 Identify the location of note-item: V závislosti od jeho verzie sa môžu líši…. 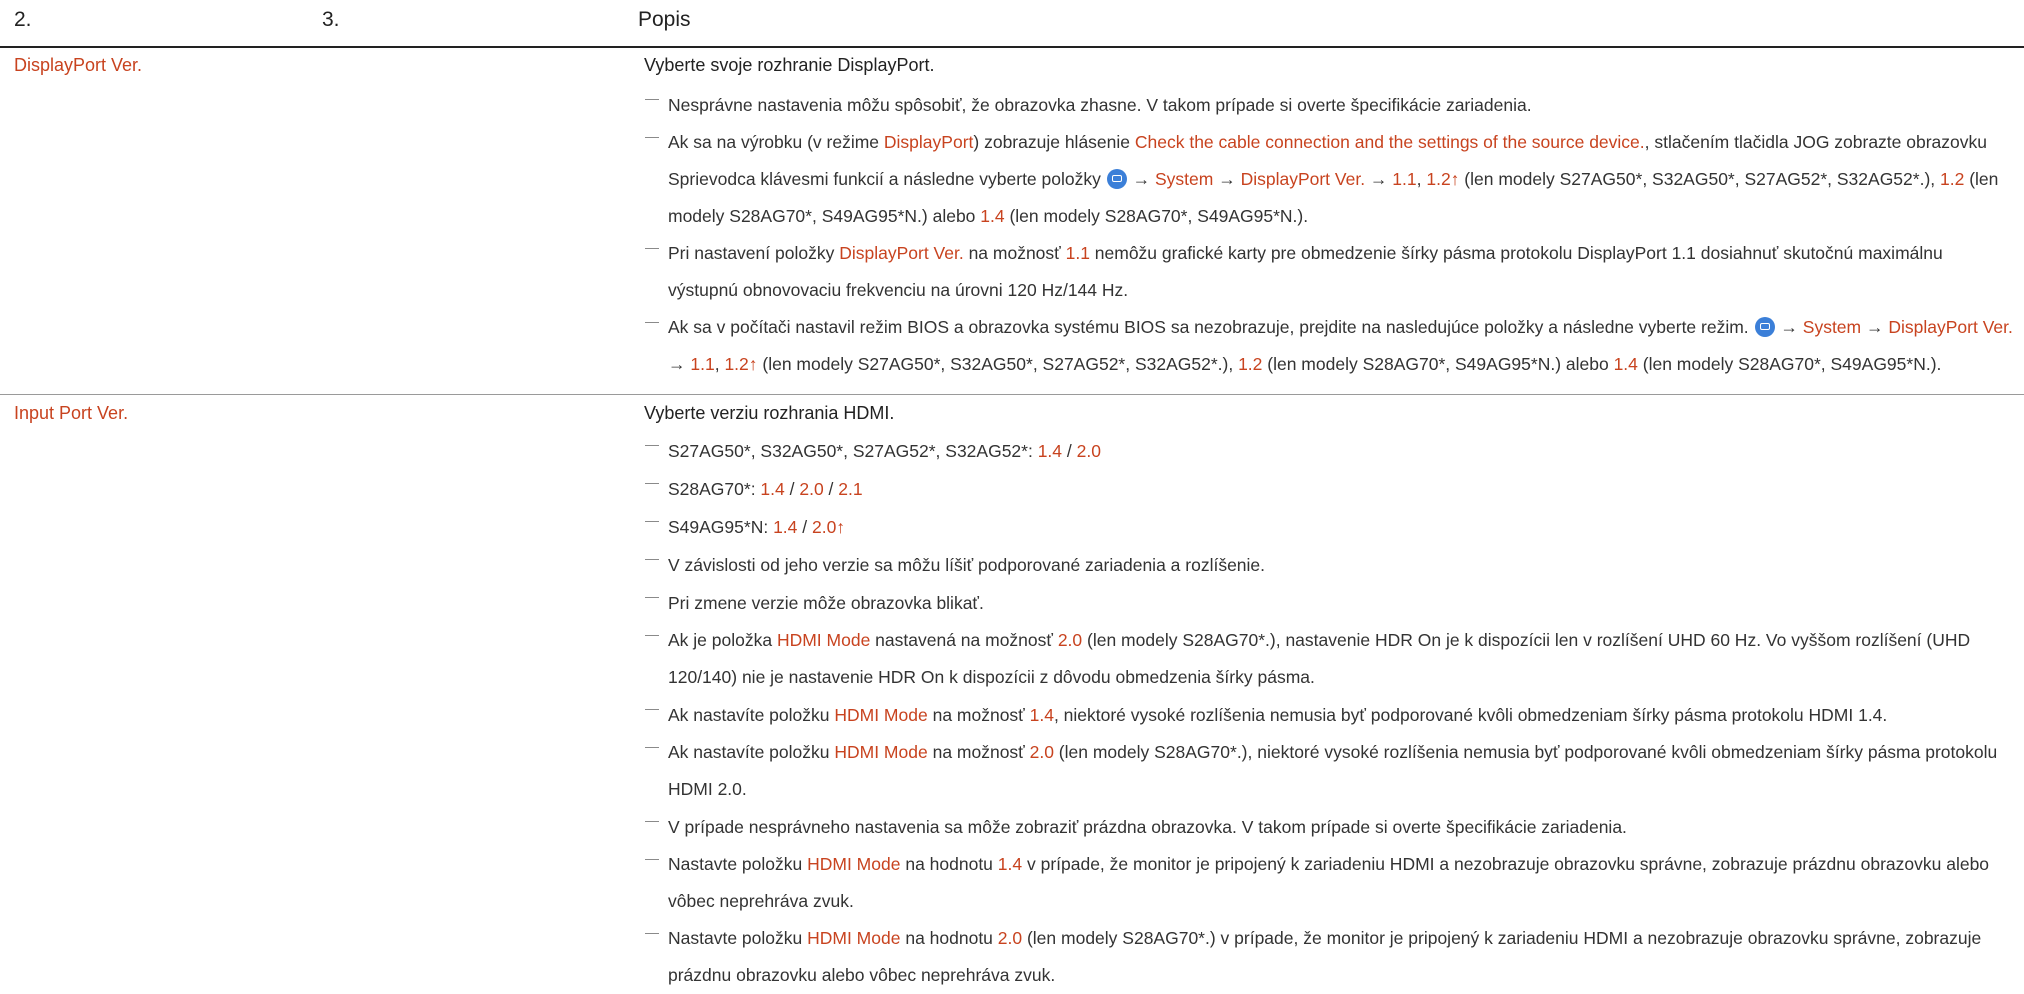
(1329, 565).